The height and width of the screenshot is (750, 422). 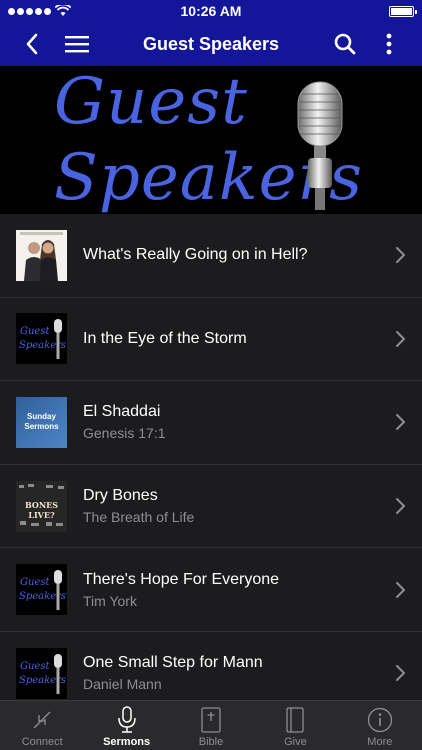 I want to click on tab-connect: Connect, so click(x=42, y=725).